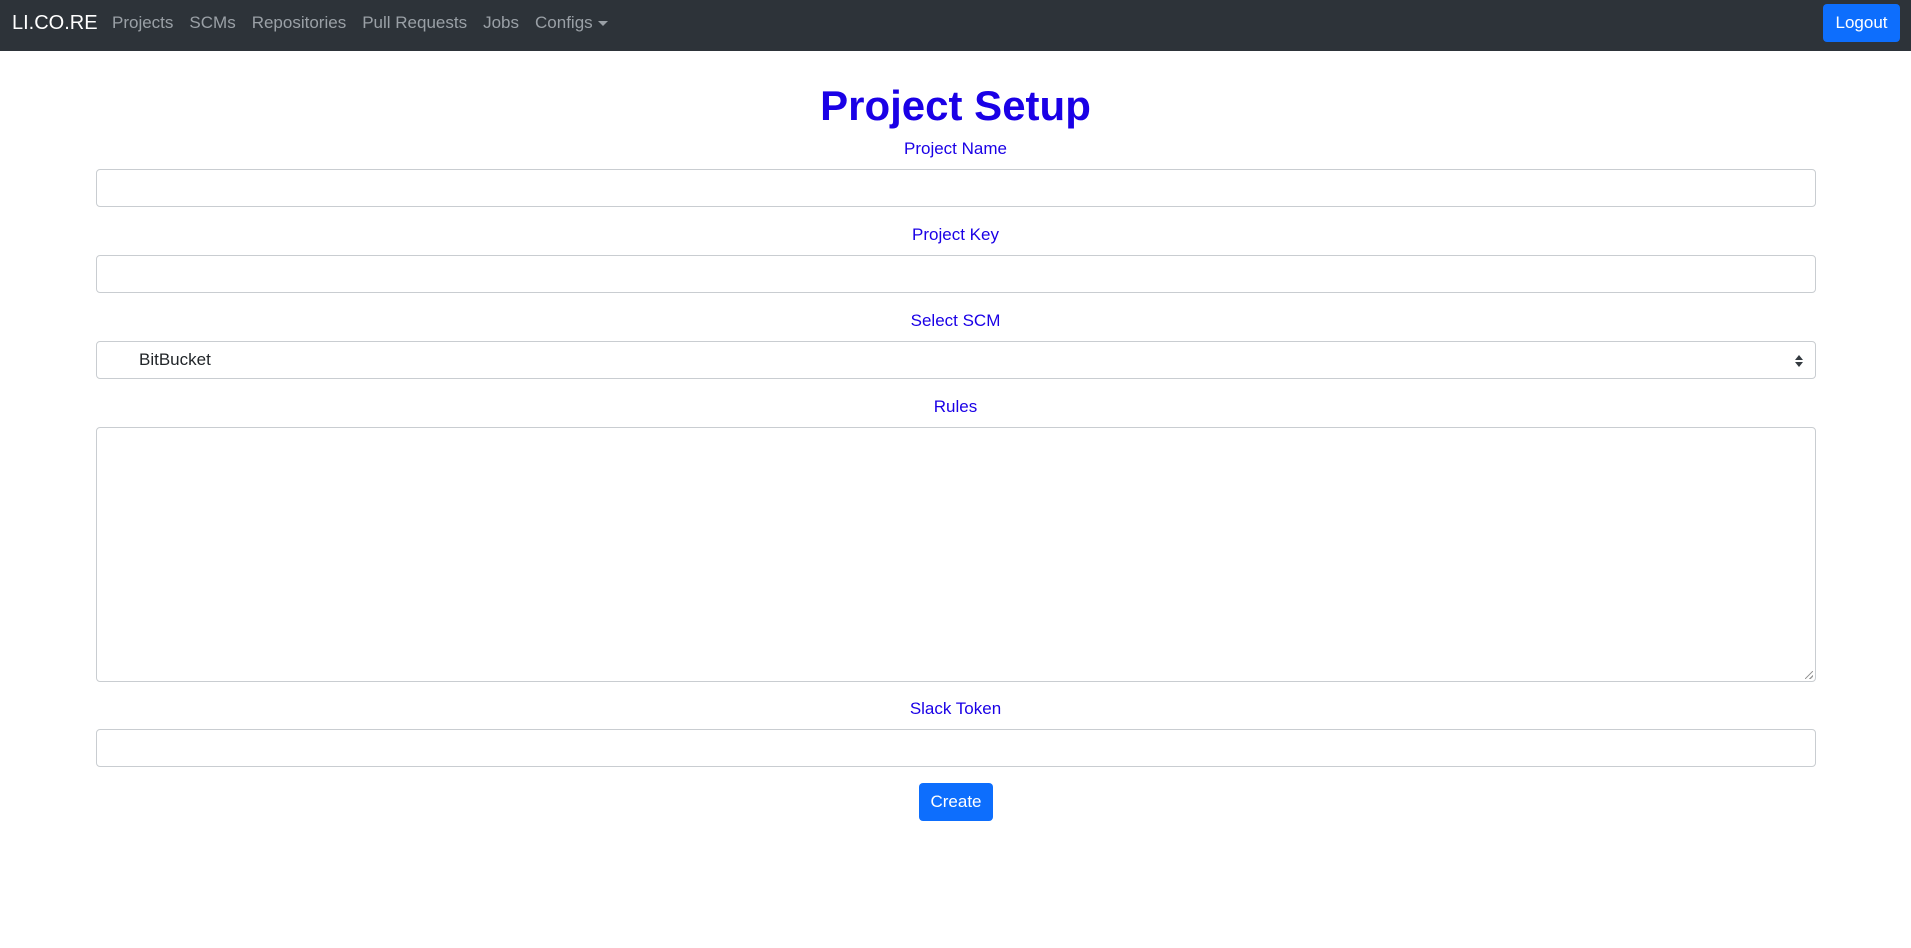  I want to click on nav-dropdown-configs: Configs, so click(571, 23).